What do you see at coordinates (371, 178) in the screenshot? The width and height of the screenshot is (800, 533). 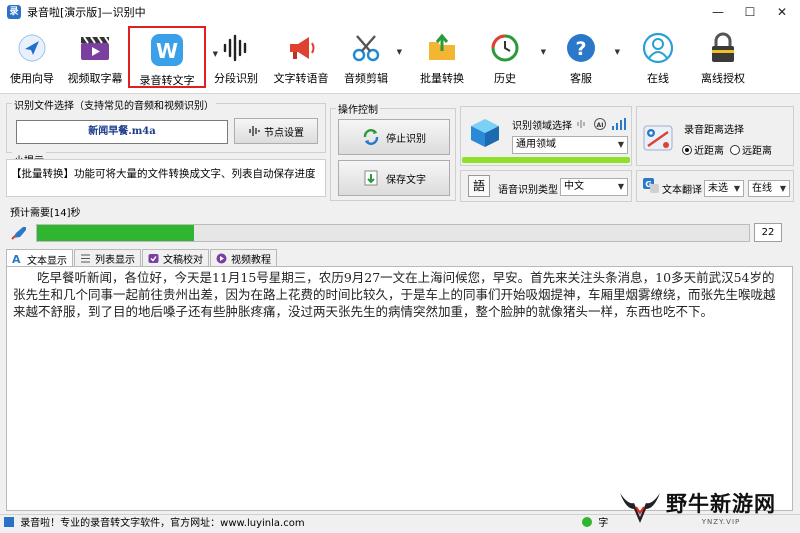 I see `save-document-icon` at bounding box center [371, 178].